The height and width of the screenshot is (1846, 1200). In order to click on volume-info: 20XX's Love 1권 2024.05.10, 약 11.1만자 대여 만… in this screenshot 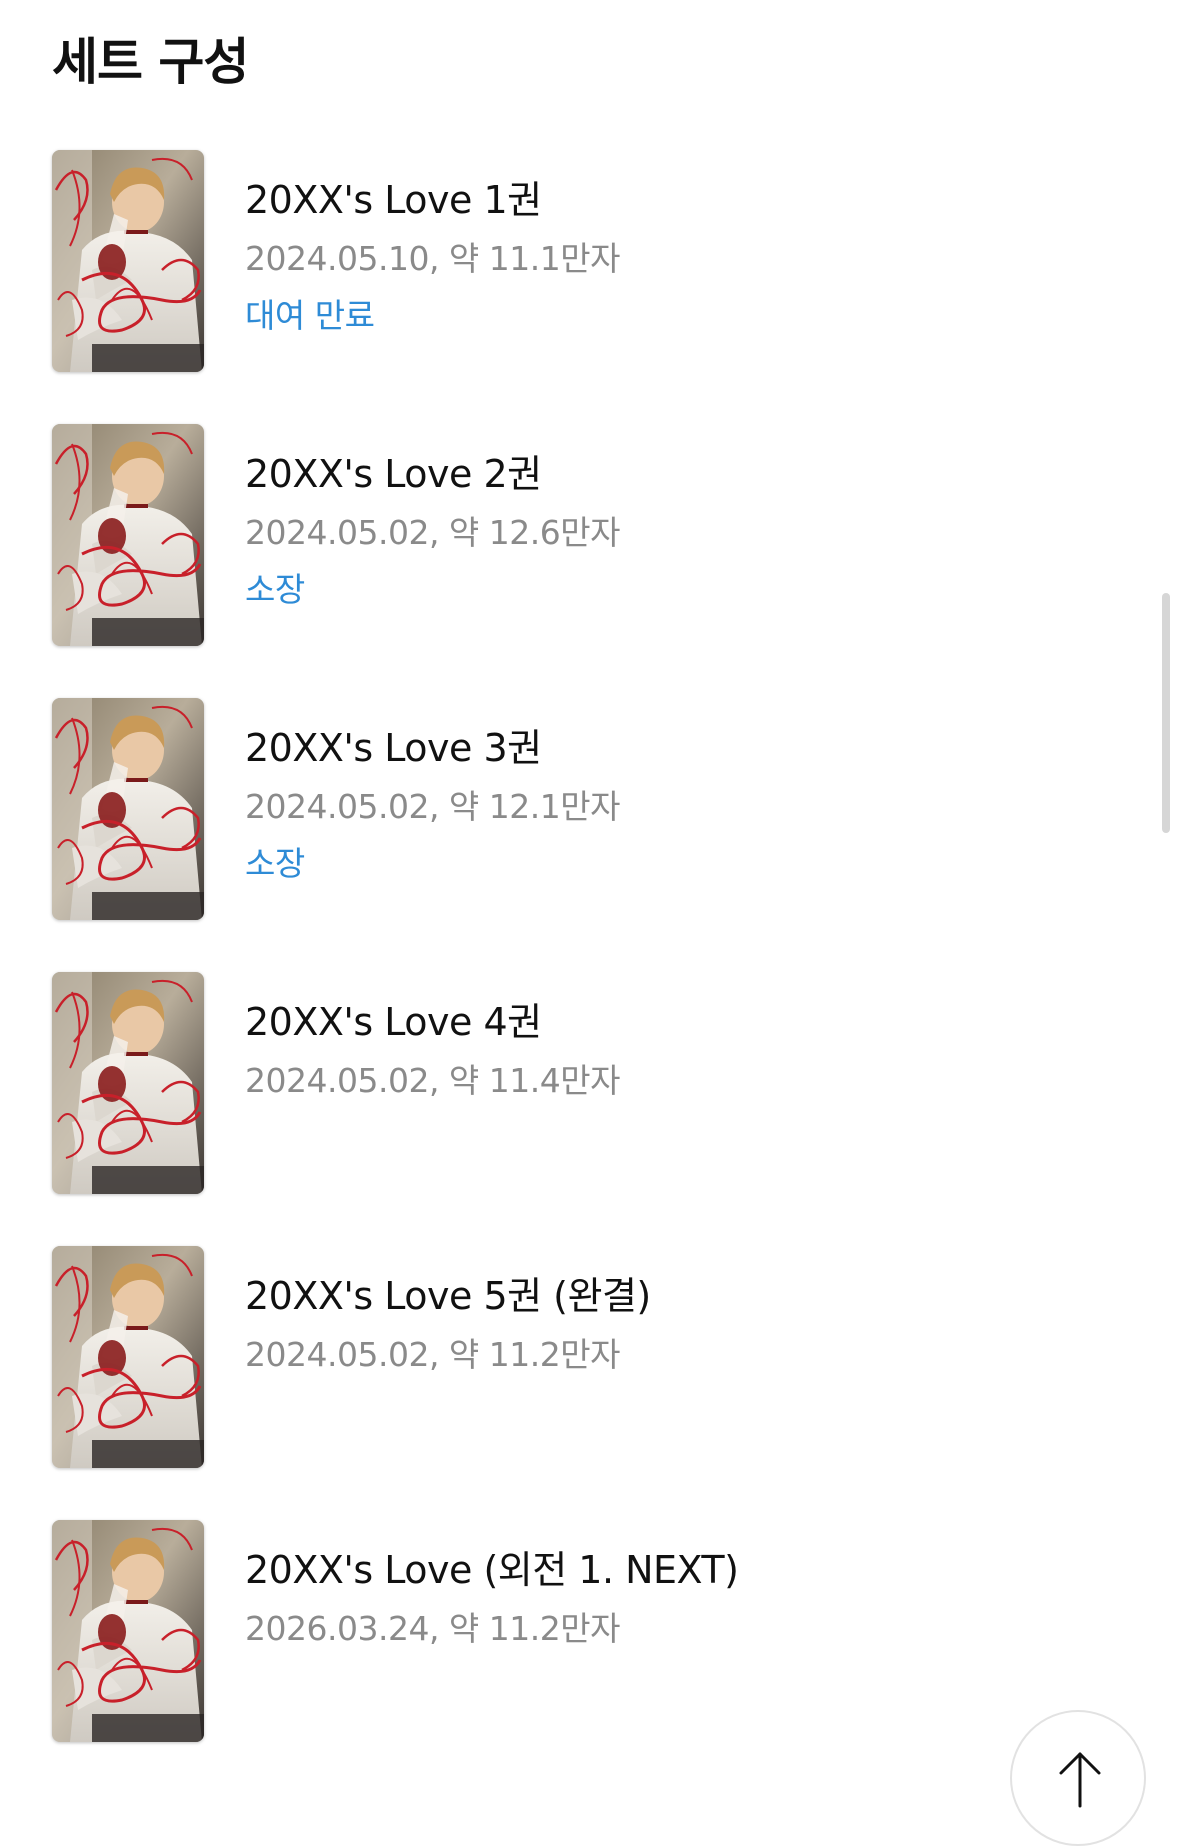, I will do `click(432, 257)`.